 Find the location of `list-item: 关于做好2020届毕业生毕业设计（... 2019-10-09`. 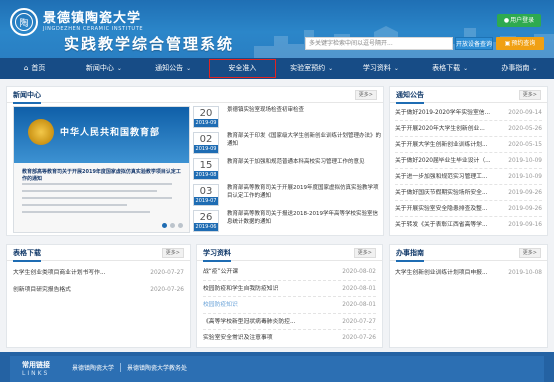

list-item: 关于做好2020届毕业生毕业设计（... 2019-10-09 is located at coordinates (468, 161).